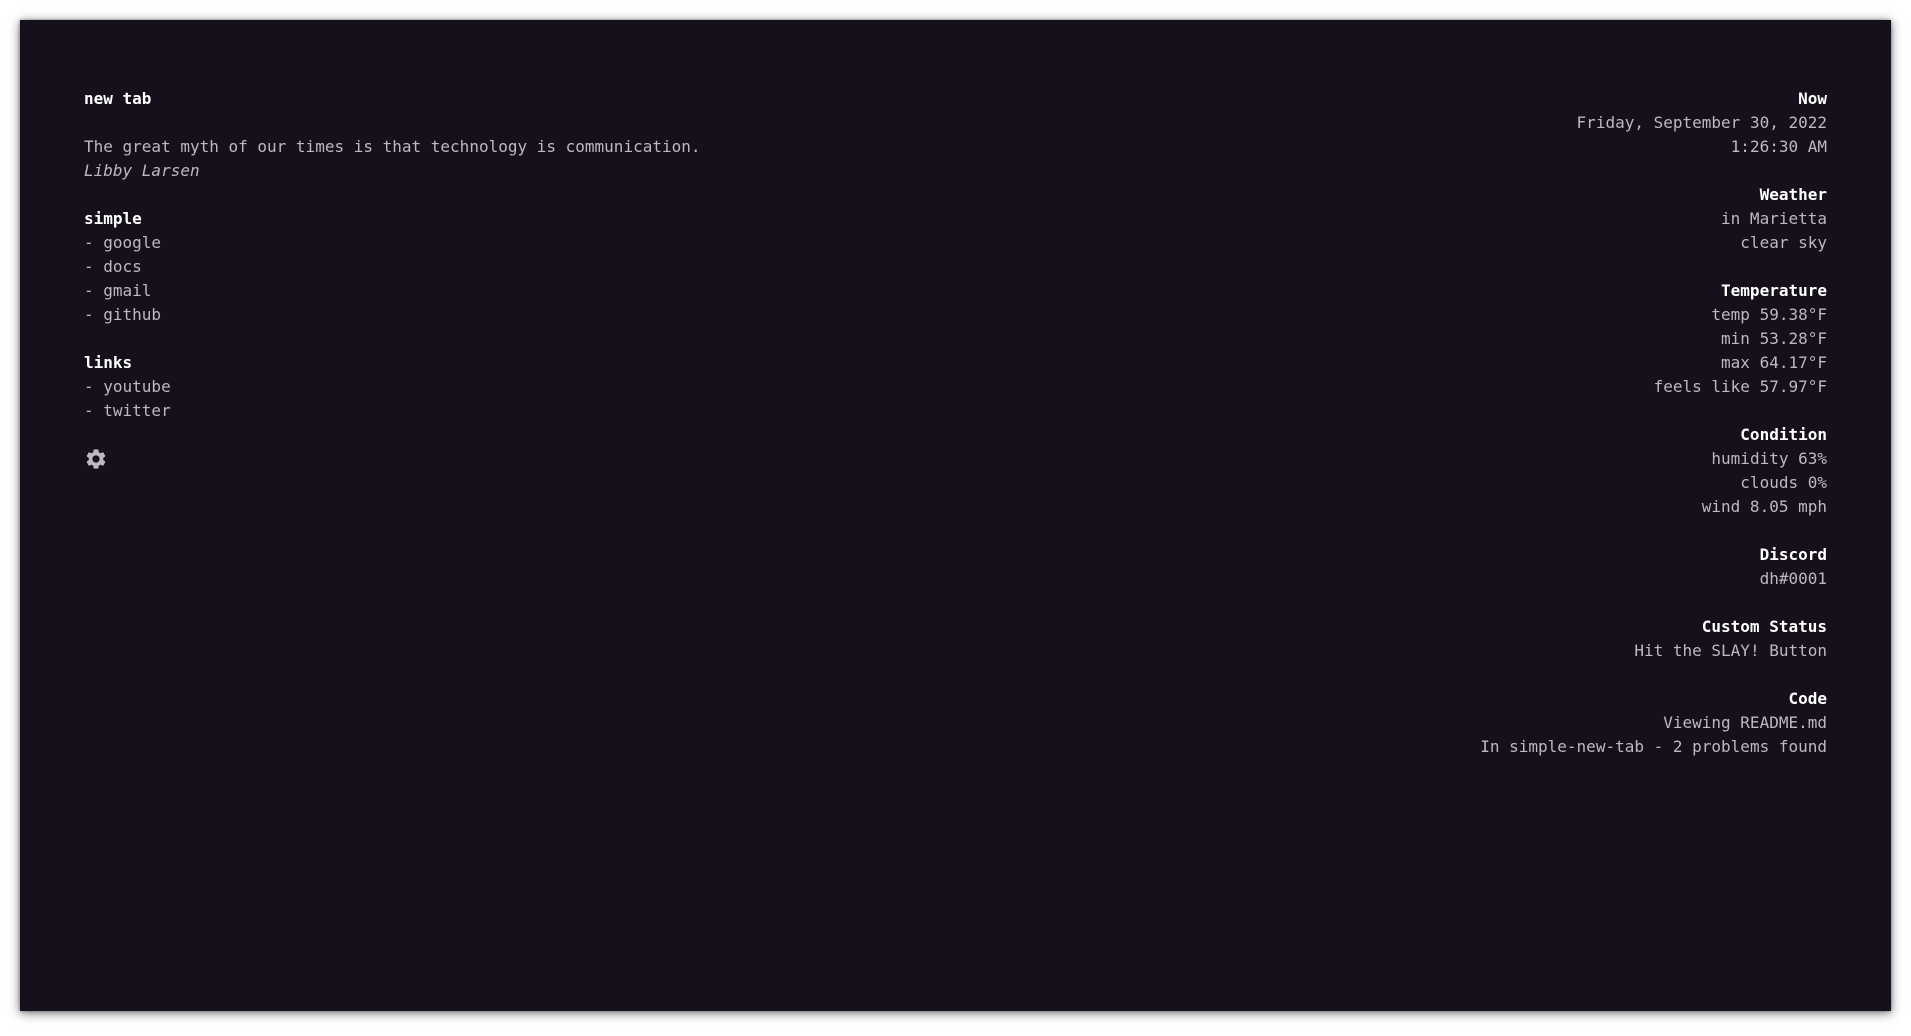 This screenshot has height=1036, width=1911. Describe the element at coordinates (1793, 194) in the screenshot. I see `weather-title: Weather` at that location.